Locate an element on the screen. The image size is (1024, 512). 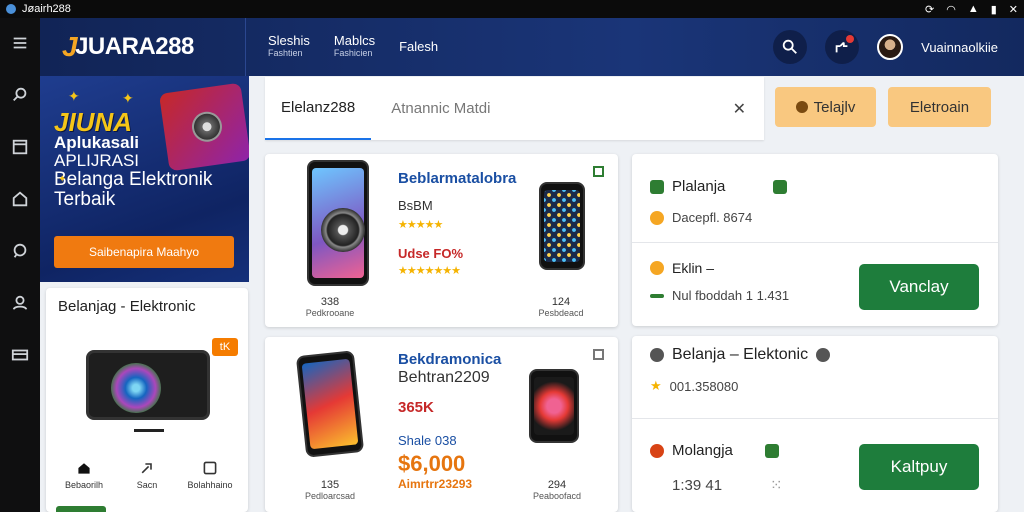
discount-badge: tK is located at coordinates (225, 347).